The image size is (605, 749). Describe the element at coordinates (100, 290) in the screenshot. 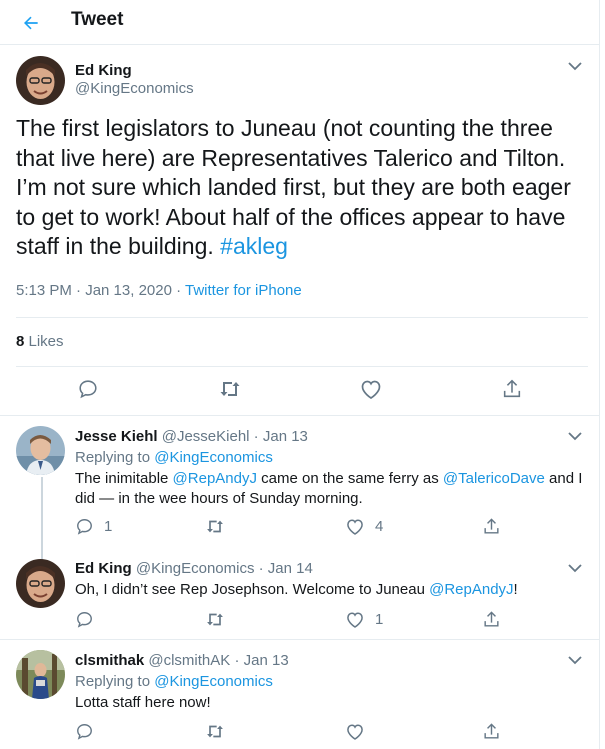

I see `tweet-timestamp: 5:13 PM · Jan 13, 2020 ·` at that location.